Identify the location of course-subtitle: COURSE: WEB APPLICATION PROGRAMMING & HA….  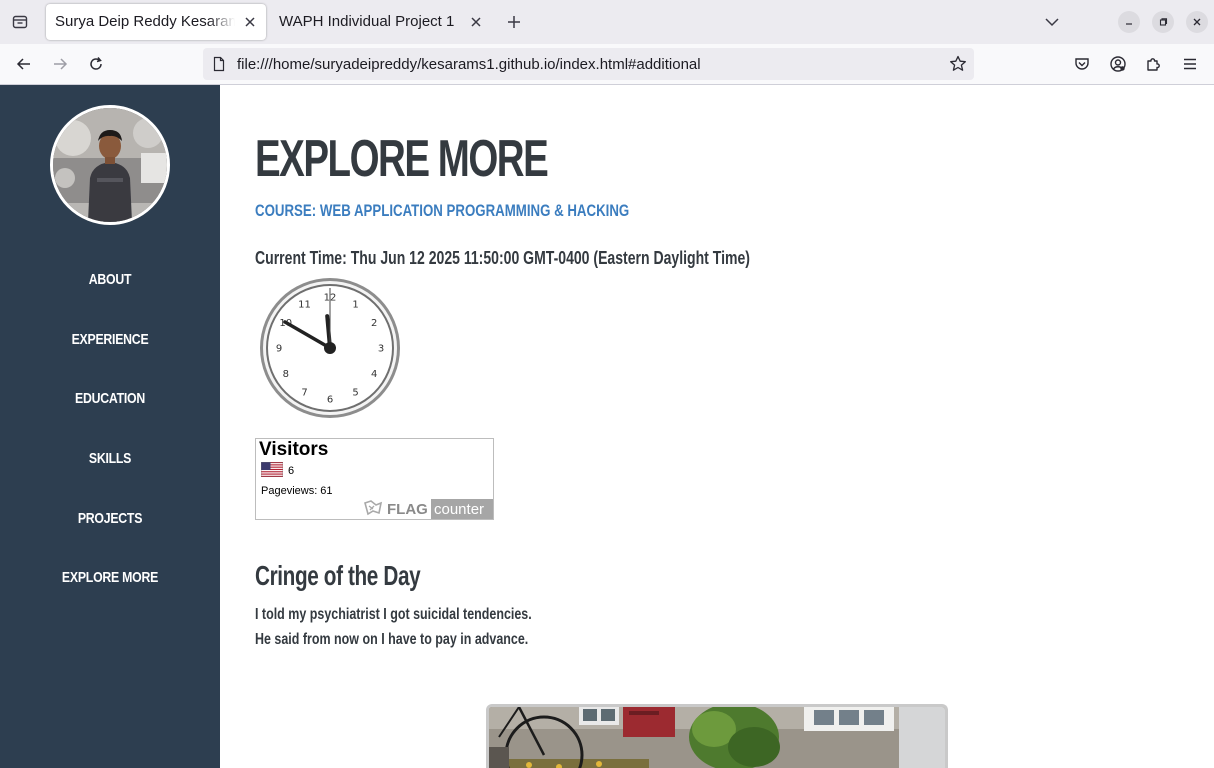
(442, 210).